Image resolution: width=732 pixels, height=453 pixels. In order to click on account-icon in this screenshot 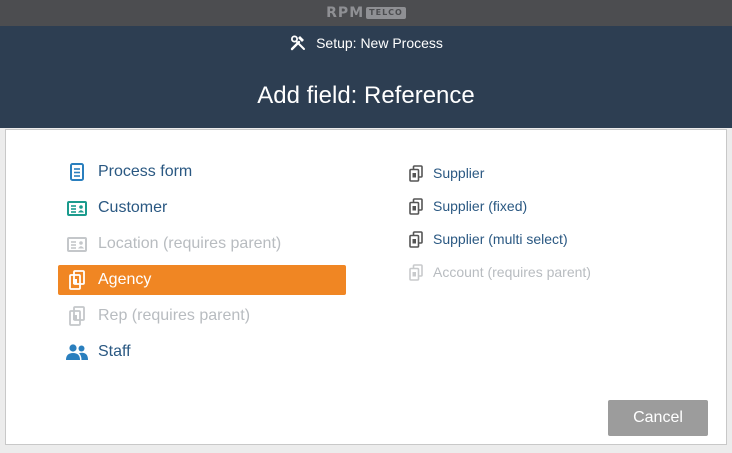, I will do `click(416, 272)`.